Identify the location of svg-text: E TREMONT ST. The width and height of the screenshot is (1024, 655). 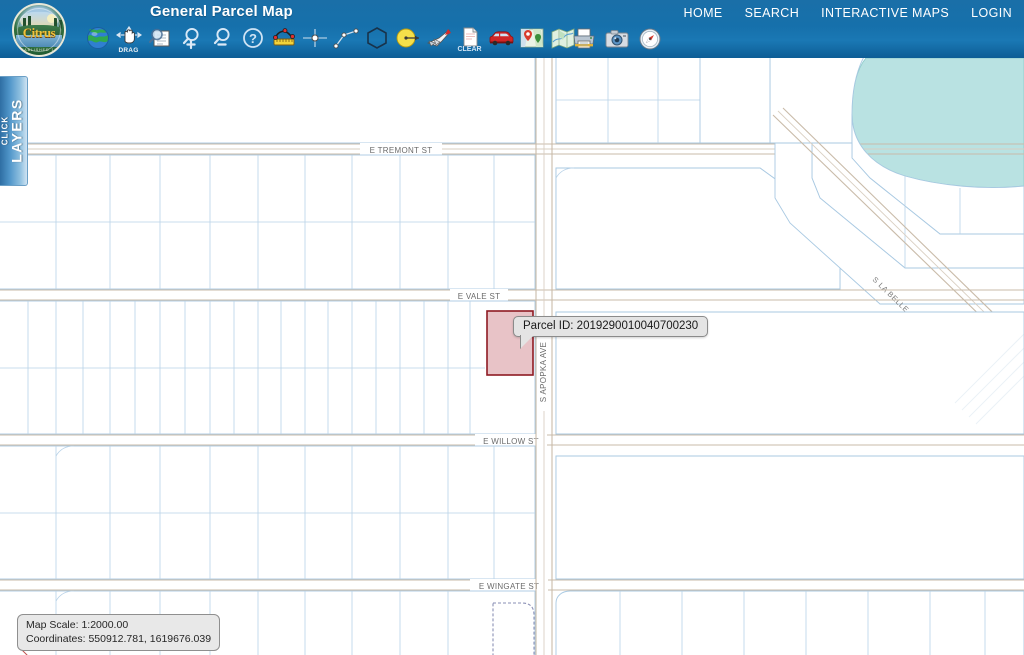
(401, 150).